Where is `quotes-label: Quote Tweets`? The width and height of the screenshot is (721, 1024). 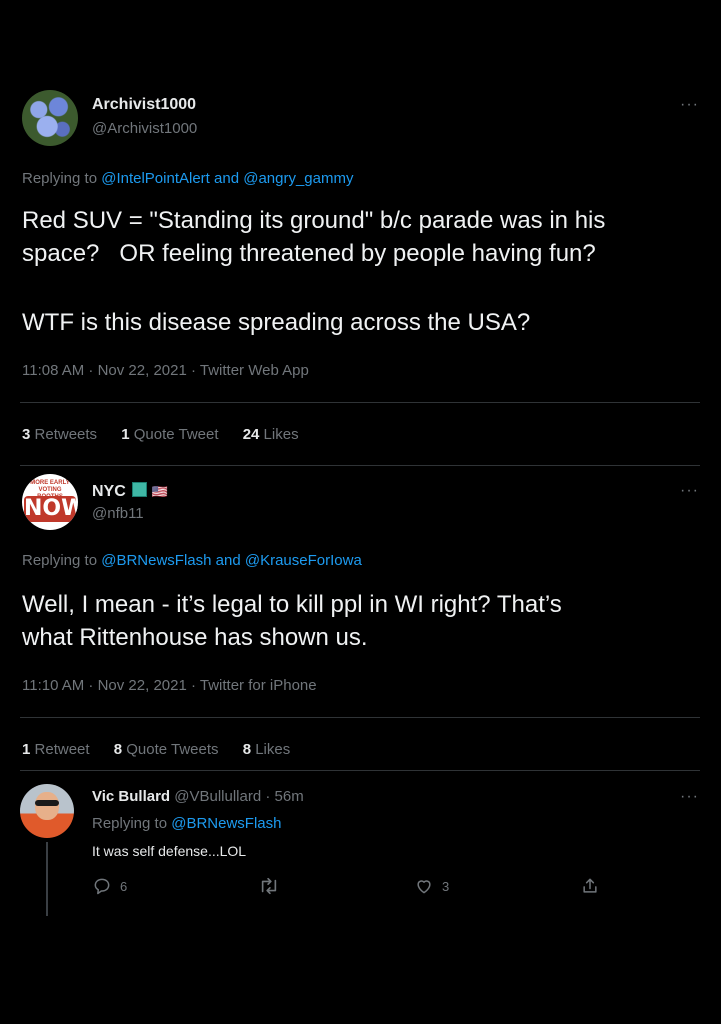
quotes-label: Quote Tweets is located at coordinates (172, 749).